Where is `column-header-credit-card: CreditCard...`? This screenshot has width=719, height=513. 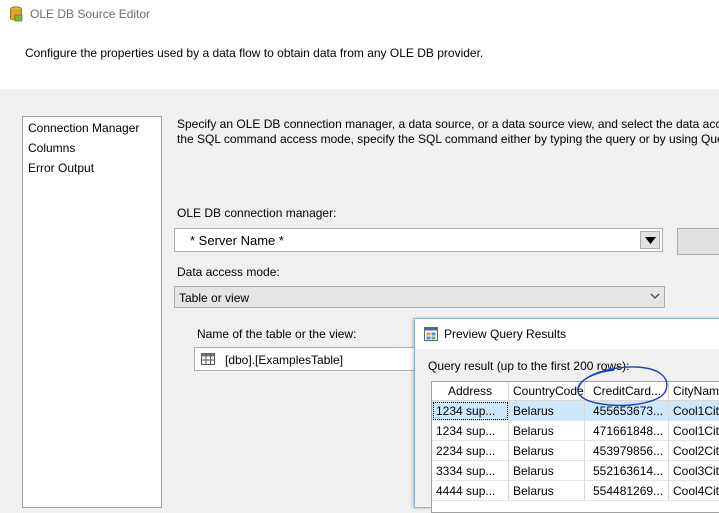
column-header-credit-card: CreditCard... is located at coordinates (627, 391).